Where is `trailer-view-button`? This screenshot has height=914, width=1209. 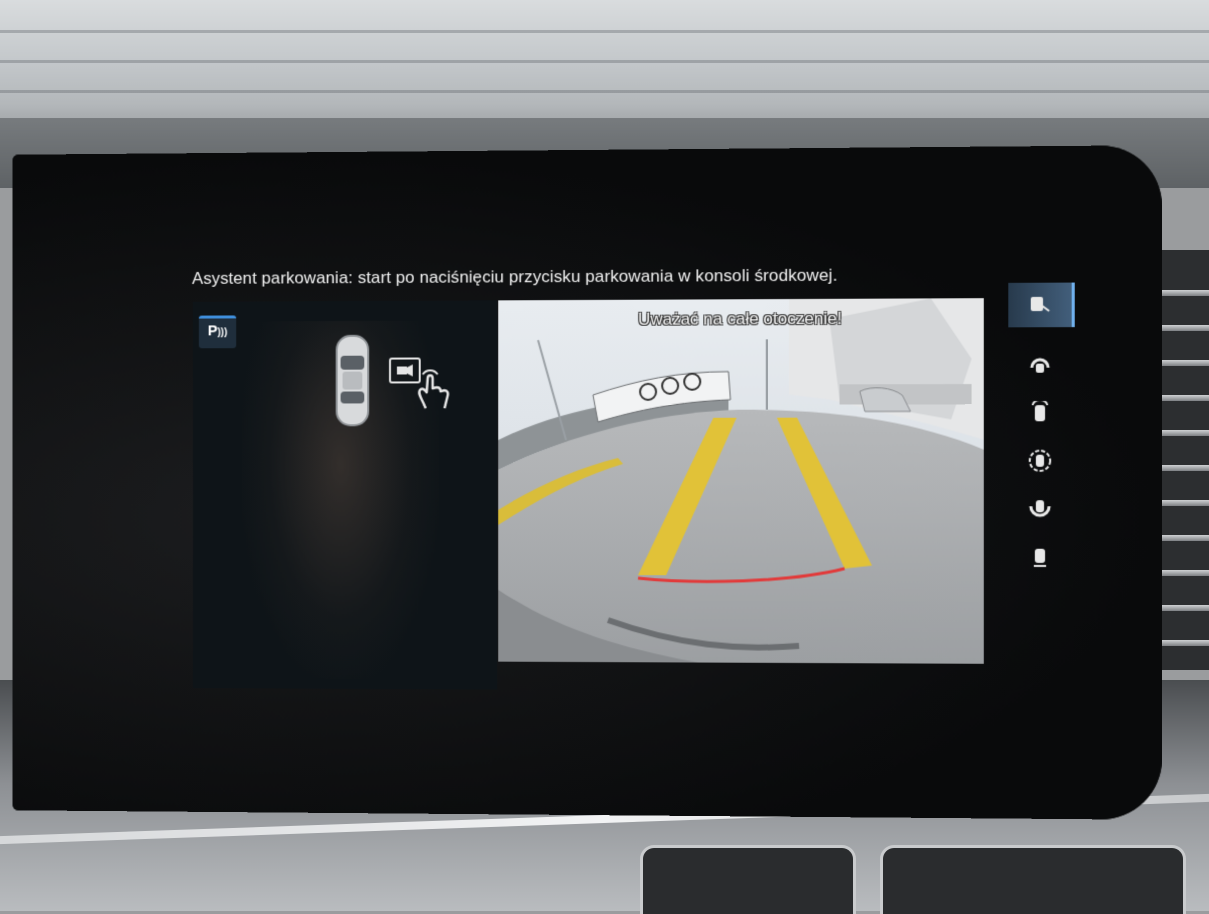 trailer-view-button is located at coordinates (1039, 558).